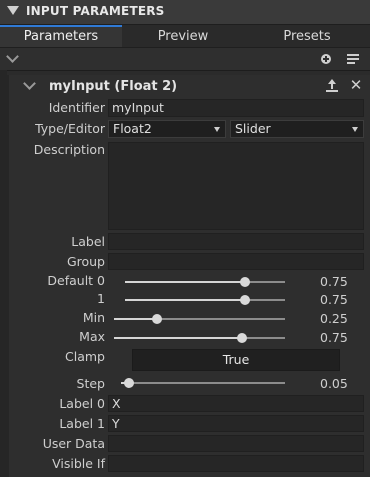  What do you see at coordinates (85, 261) in the screenshot?
I see `group-label: Group` at bounding box center [85, 261].